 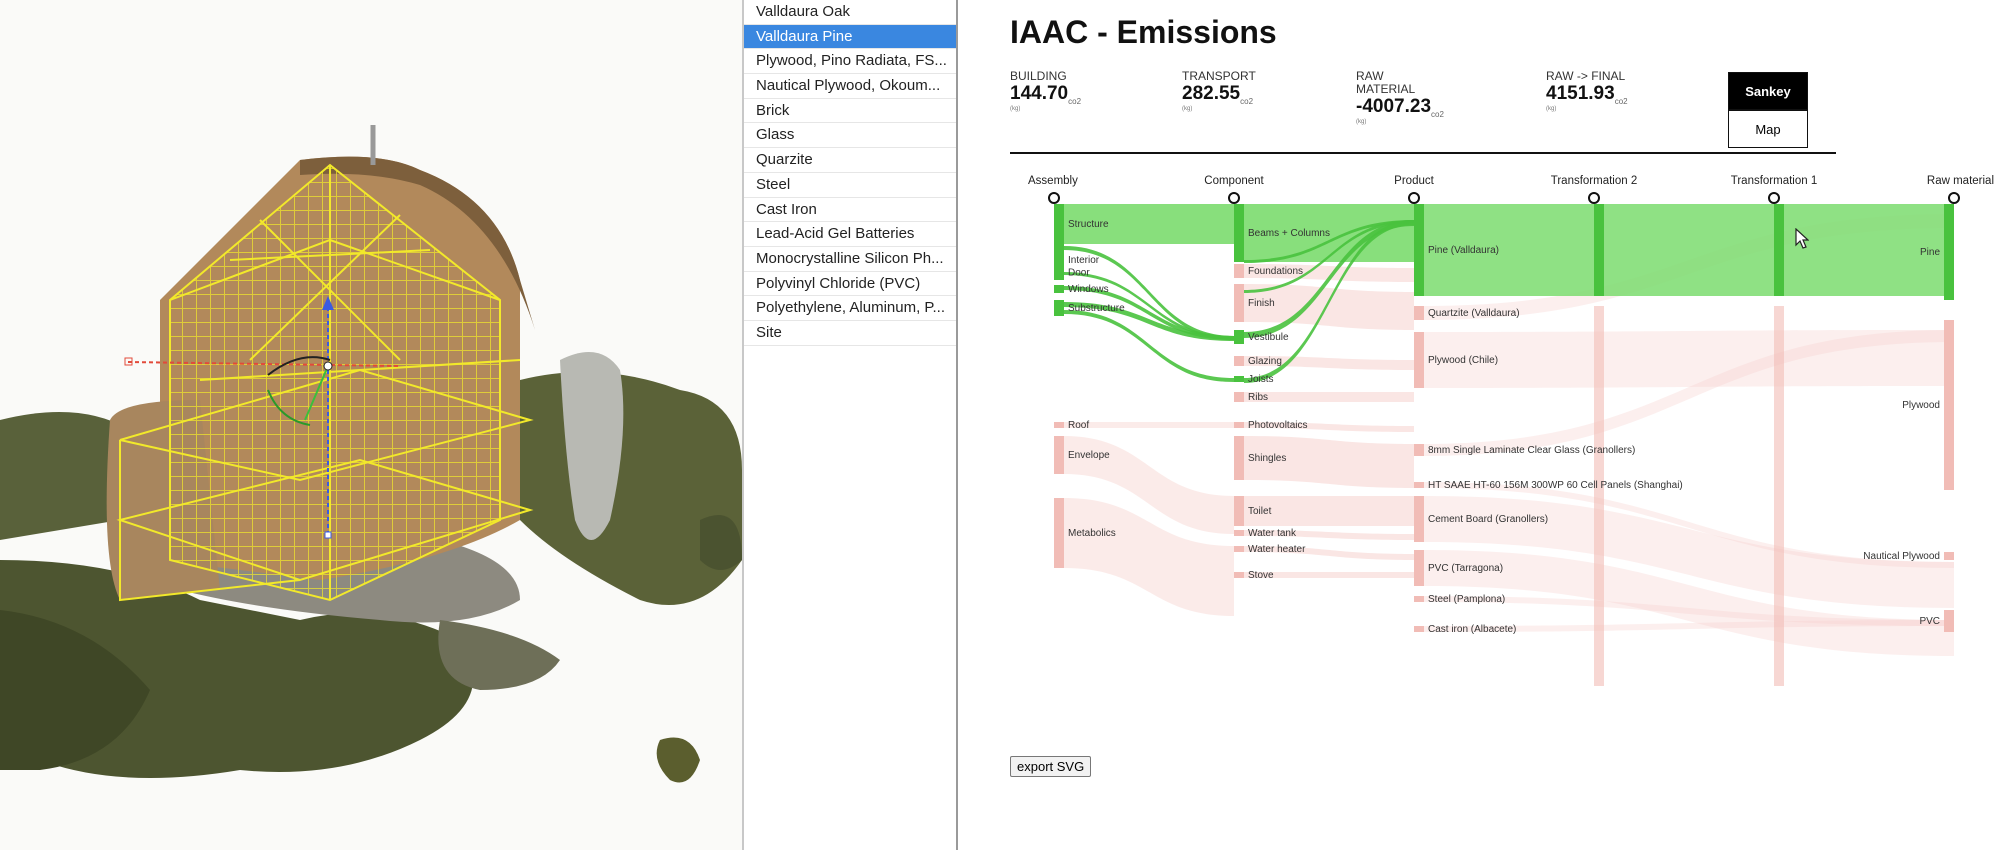 What do you see at coordinates (850, 234) in the screenshot?
I see `material-item: Lead-Acid Gel Batteries` at bounding box center [850, 234].